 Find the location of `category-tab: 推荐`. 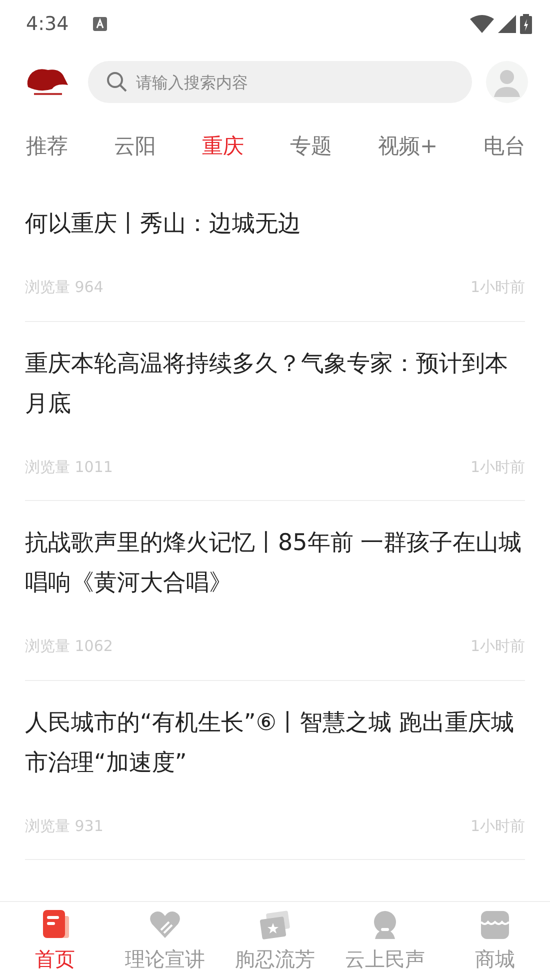

category-tab: 推荐 is located at coordinates (47, 147).